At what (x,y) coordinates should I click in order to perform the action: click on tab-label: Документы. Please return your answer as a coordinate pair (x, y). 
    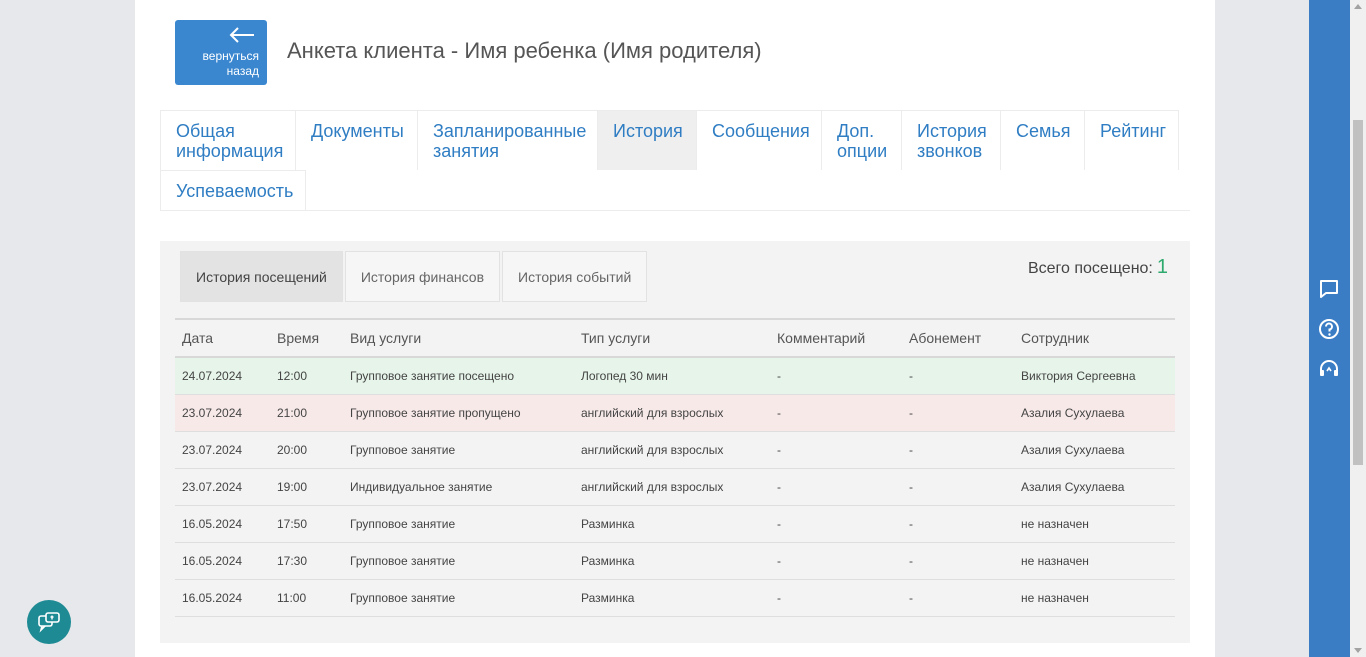
    Looking at the image, I should click on (357, 131).